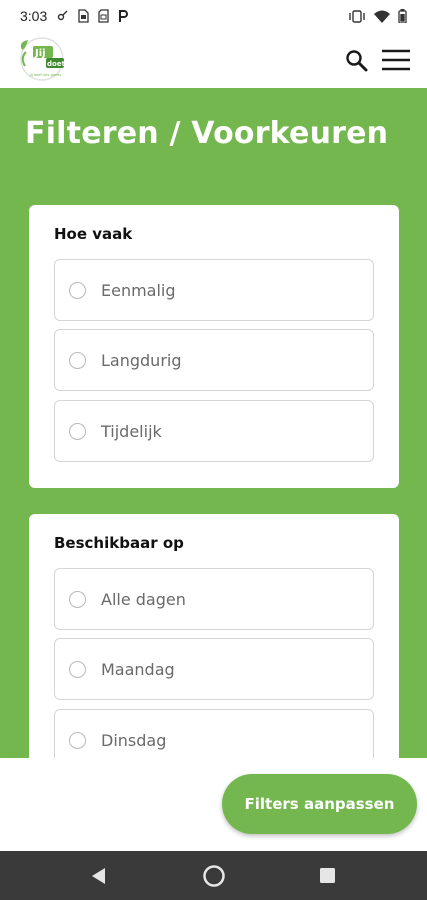 The height and width of the screenshot is (900, 427). Describe the element at coordinates (56, 64) in the screenshot. I see `svg-text: doet` at that location.